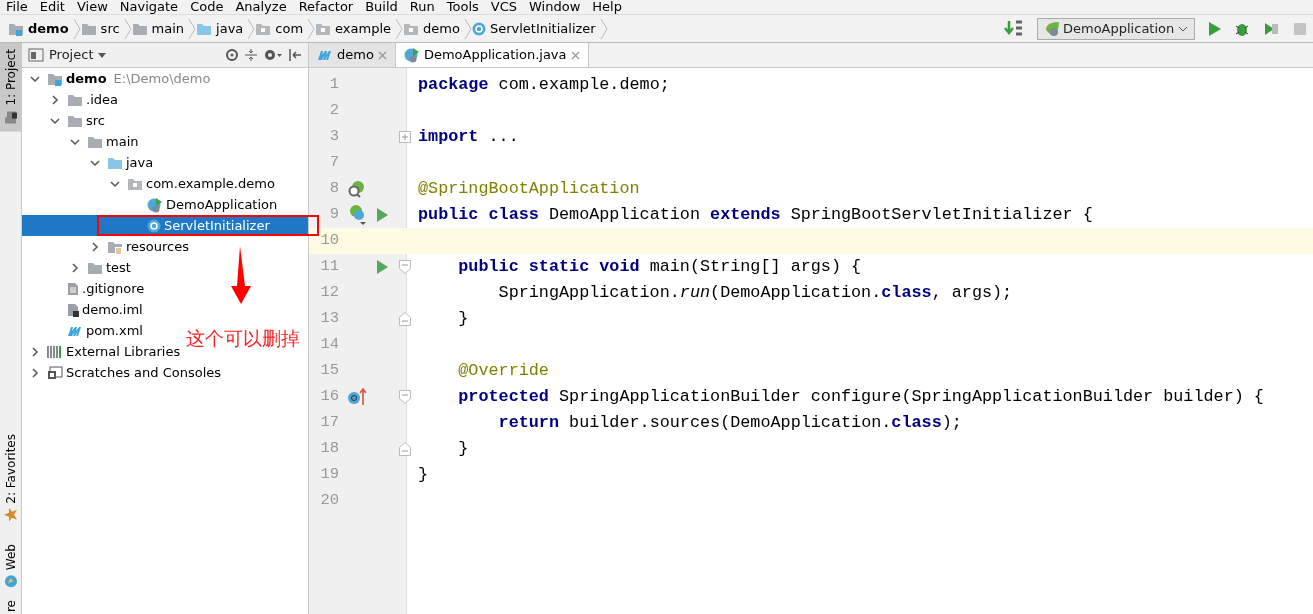 The height and width of the screenshot is (614, 1313). What do you see at coordinates (381, 7) in the screenshot?
I see `menu-item: Build` at bounding box center [381, 7].